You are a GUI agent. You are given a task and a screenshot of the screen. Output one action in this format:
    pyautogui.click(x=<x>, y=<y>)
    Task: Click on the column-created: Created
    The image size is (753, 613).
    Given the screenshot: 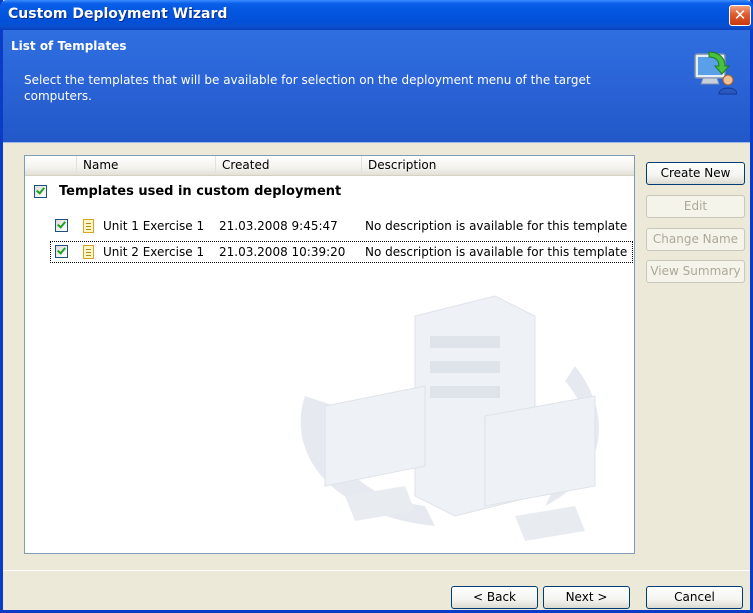 What is the action you would take?
    pyautogui.click(x=289, y=165)
    